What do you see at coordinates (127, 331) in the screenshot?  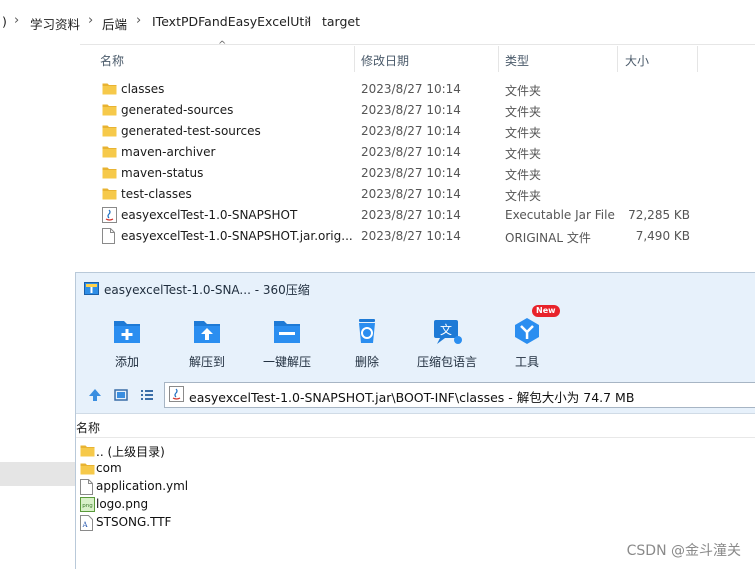 I see `add-icon` at bounding box center [127, 331].